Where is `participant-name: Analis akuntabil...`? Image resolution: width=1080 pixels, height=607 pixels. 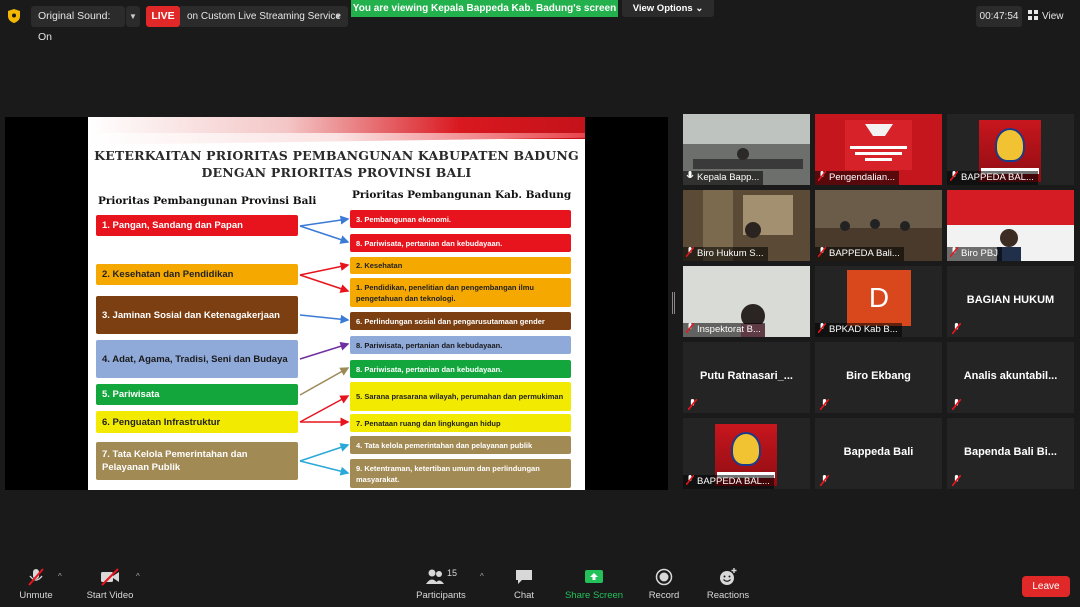 participant-name: Analis akuntabil... is located at coordinates (1010, 376).